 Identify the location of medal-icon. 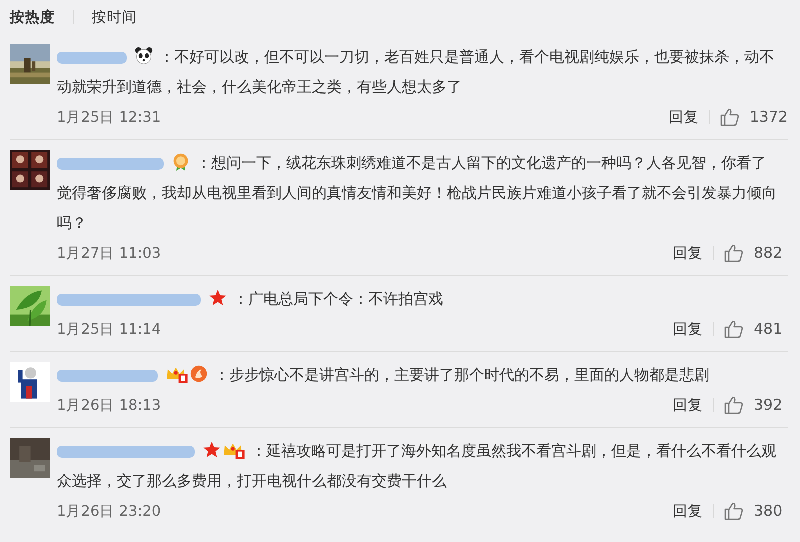
(181, 162).